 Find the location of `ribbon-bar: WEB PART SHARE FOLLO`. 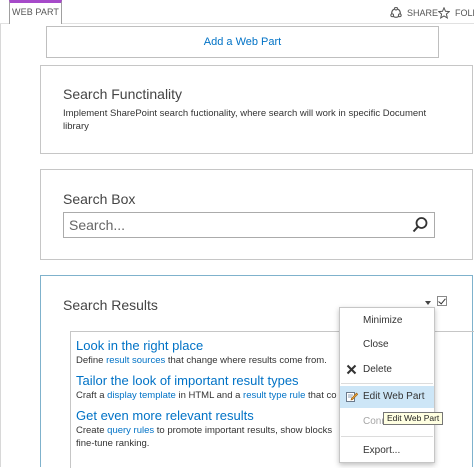

ribbon-bar: WEB PART SHARE FOLLO is located at coordinates (237, 12).